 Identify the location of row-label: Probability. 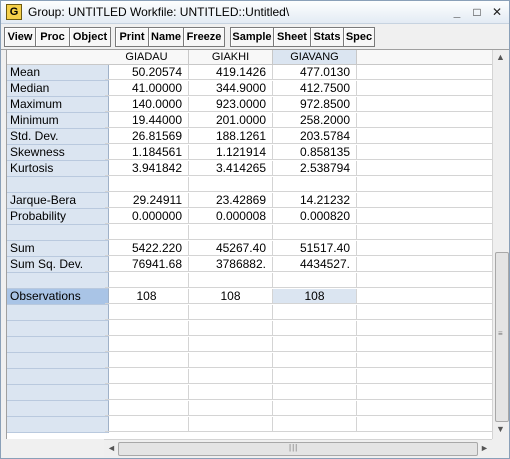
(58, 217).